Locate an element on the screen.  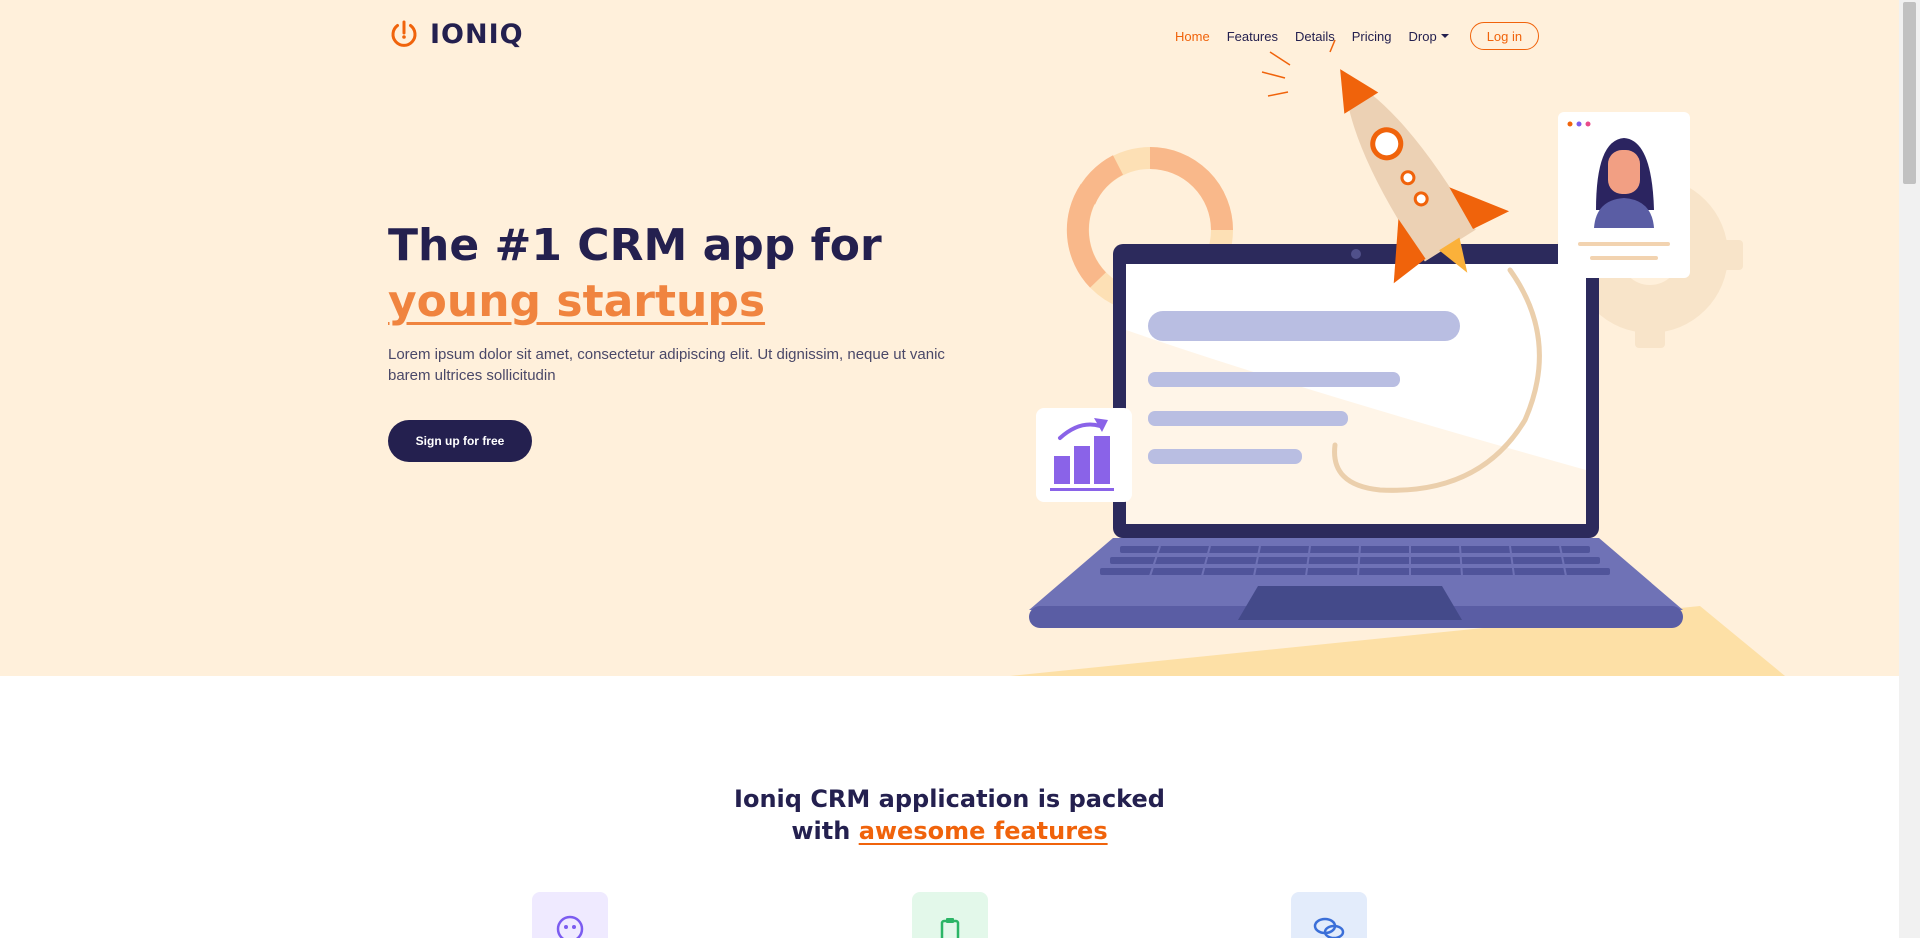
smile-icon is located at coordinates (570, 926).